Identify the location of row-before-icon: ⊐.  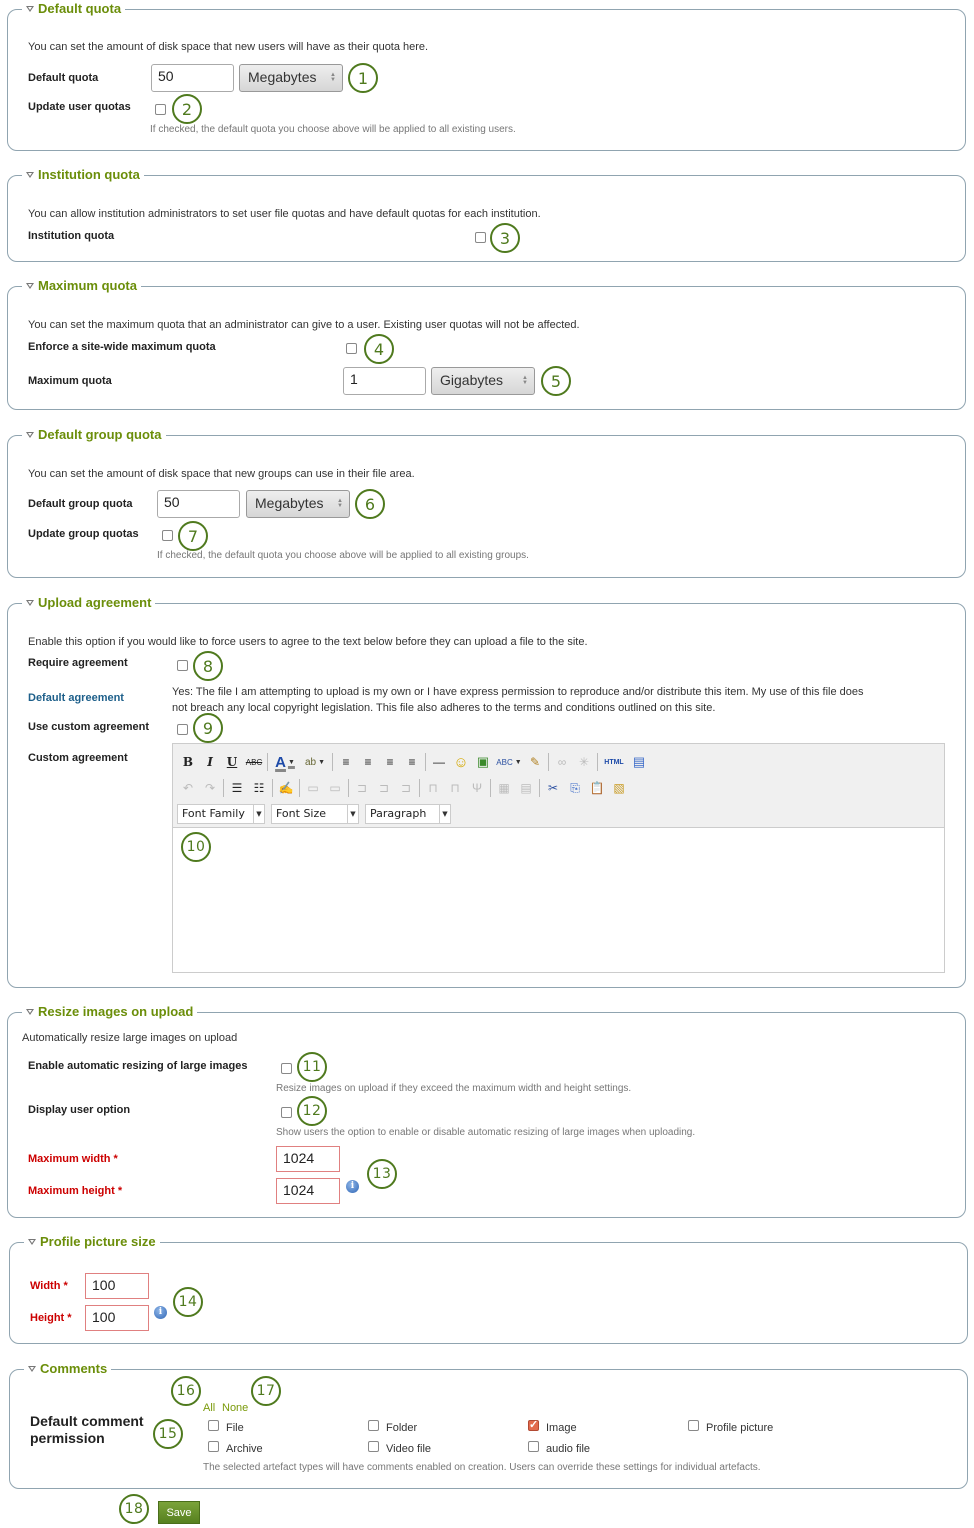
(362, 788).